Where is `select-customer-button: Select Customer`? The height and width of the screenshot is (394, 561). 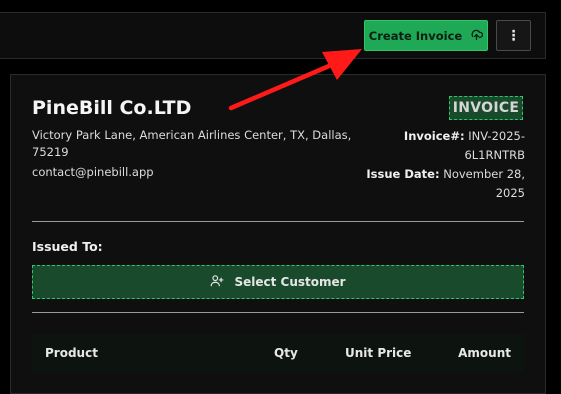
select-customer-button: Select Customer is located at coordinates (278, 282).